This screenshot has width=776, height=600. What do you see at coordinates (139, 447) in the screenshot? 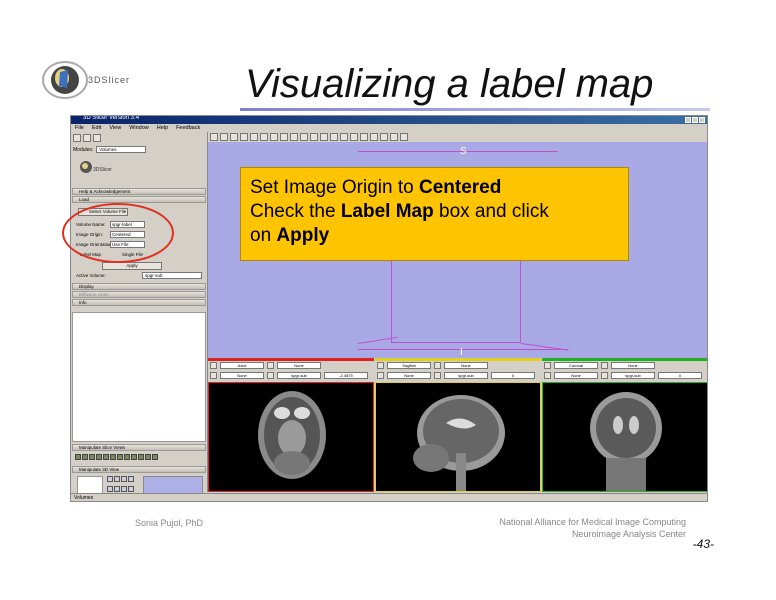
I see `section-manipulate-slices: Manipulate Slice Views` at bounding box center [139, 447].